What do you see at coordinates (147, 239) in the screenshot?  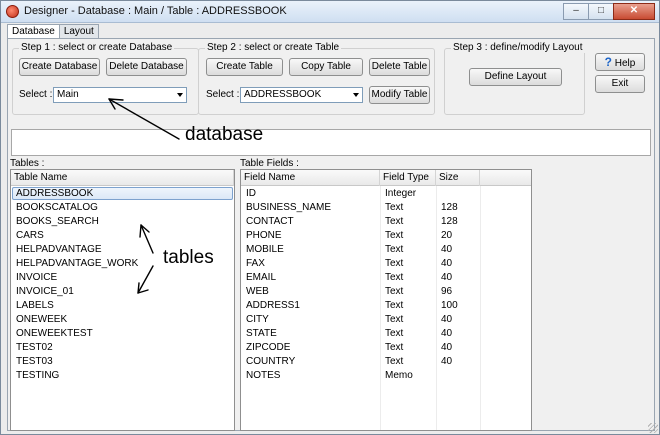 I see `tables-arrow-up-icon` at bounding box center [147, 239].